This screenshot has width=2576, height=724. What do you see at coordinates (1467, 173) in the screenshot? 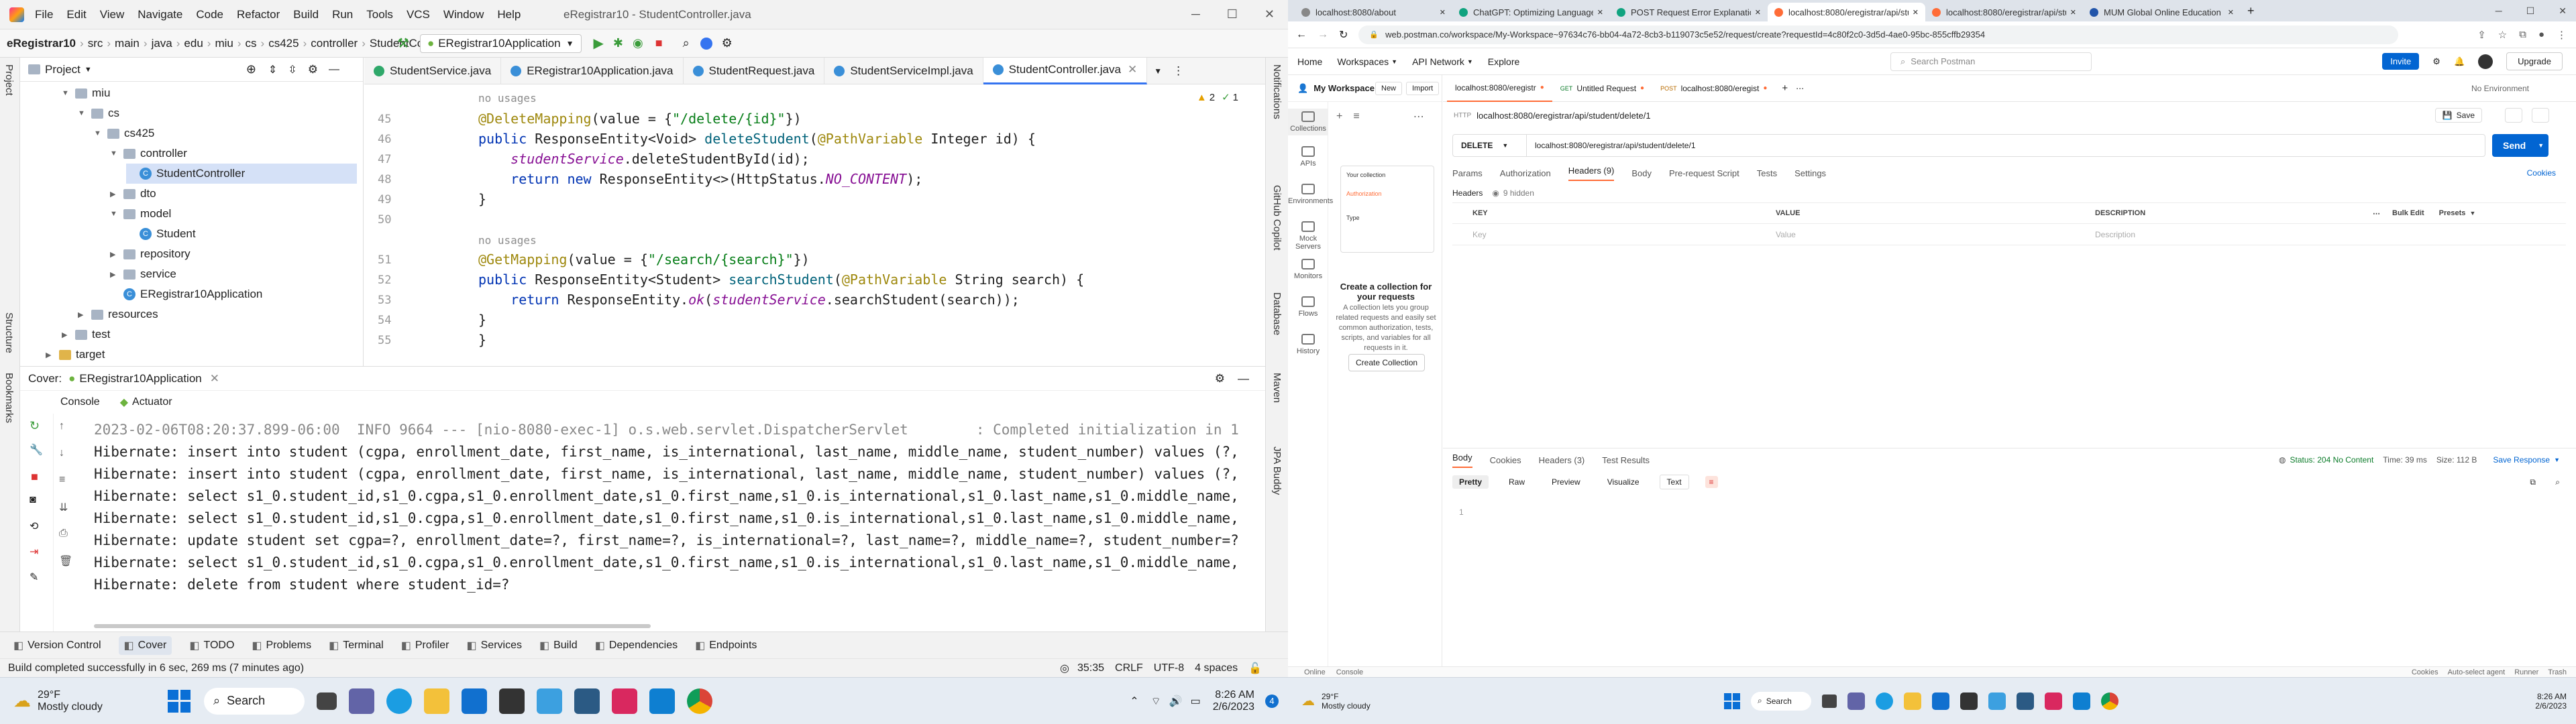
I see `request-section-tab: Params` at bounding box center [1467, 173].